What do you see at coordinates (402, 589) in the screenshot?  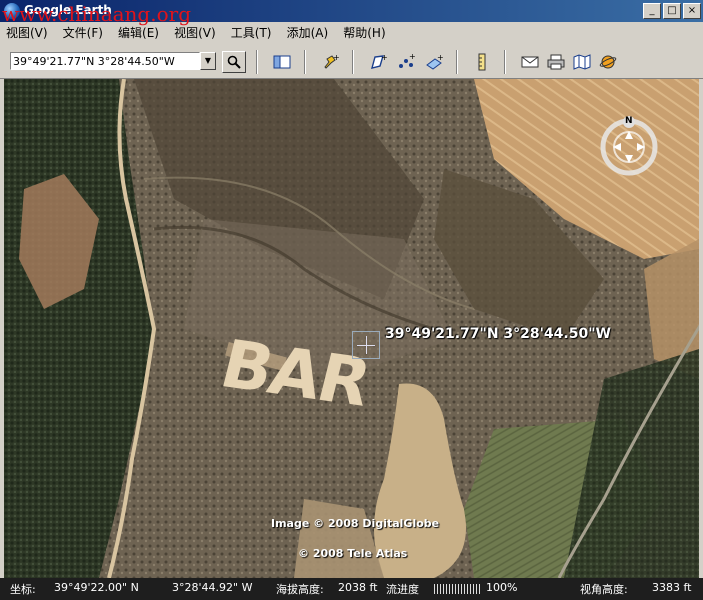 I see `streaming-label: 流进度` at bounding box center [402, 589].